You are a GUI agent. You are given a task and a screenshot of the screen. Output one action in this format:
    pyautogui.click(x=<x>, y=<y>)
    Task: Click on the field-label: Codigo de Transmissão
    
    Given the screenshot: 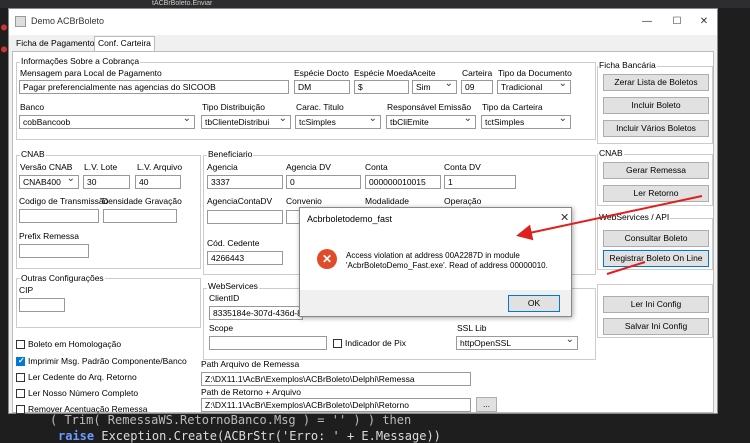 What is the action you would take?
    pyautogui.click(x=64, y=201)
    